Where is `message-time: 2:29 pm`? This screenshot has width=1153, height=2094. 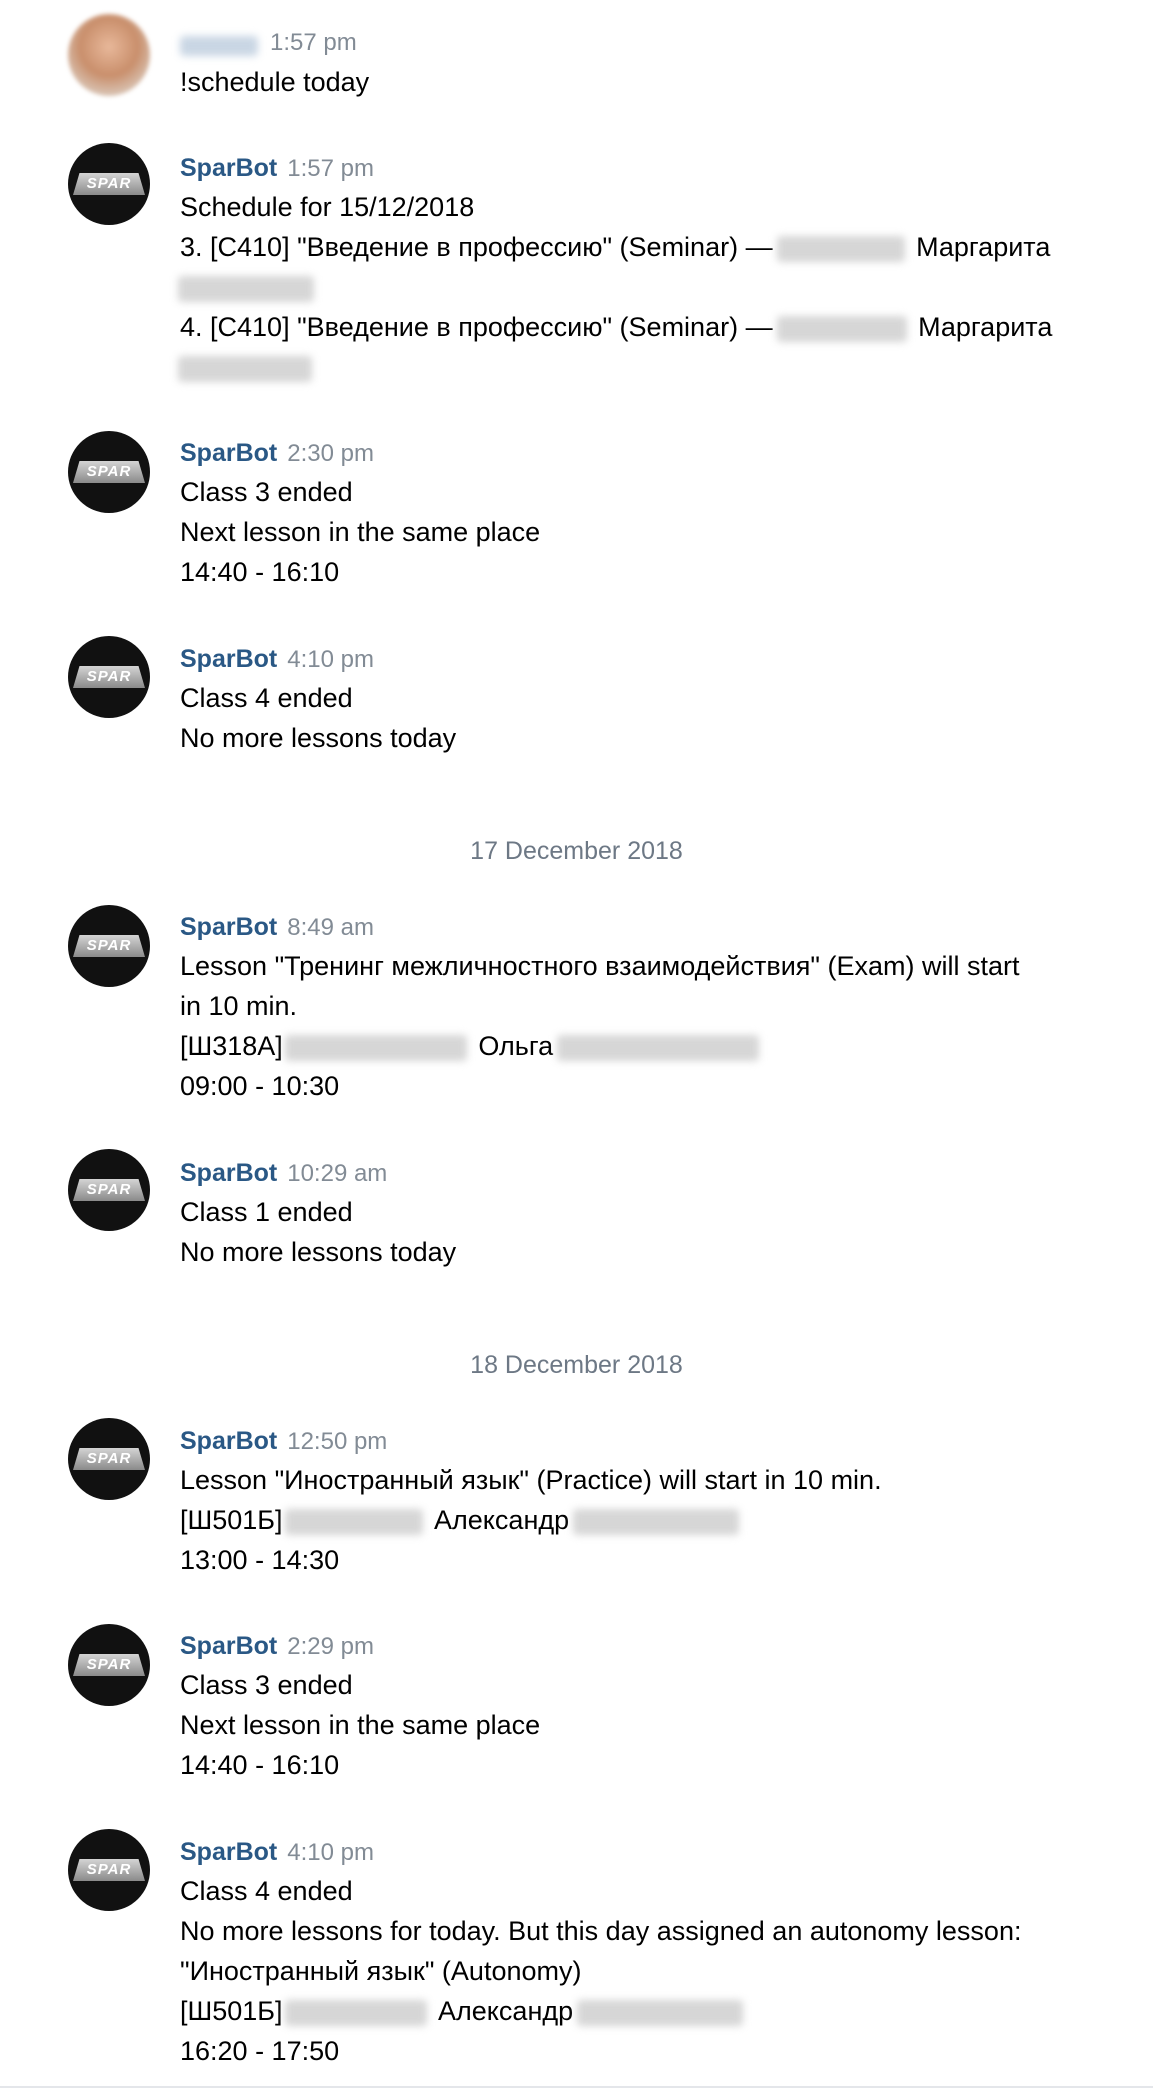
message-time: 2:29 pm is located at coordinates (330, 1646).